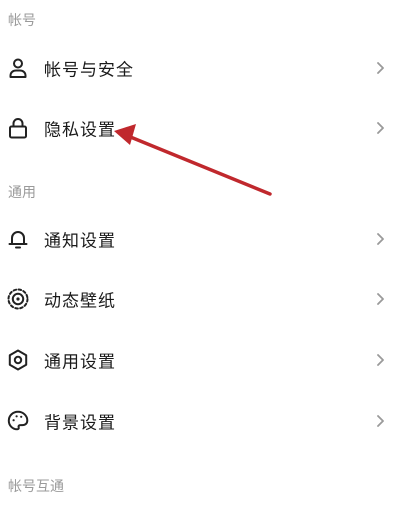 This screenshot has height=508, width=400. I want to click on settings-item-label: 通知设置, so click(80, 241).